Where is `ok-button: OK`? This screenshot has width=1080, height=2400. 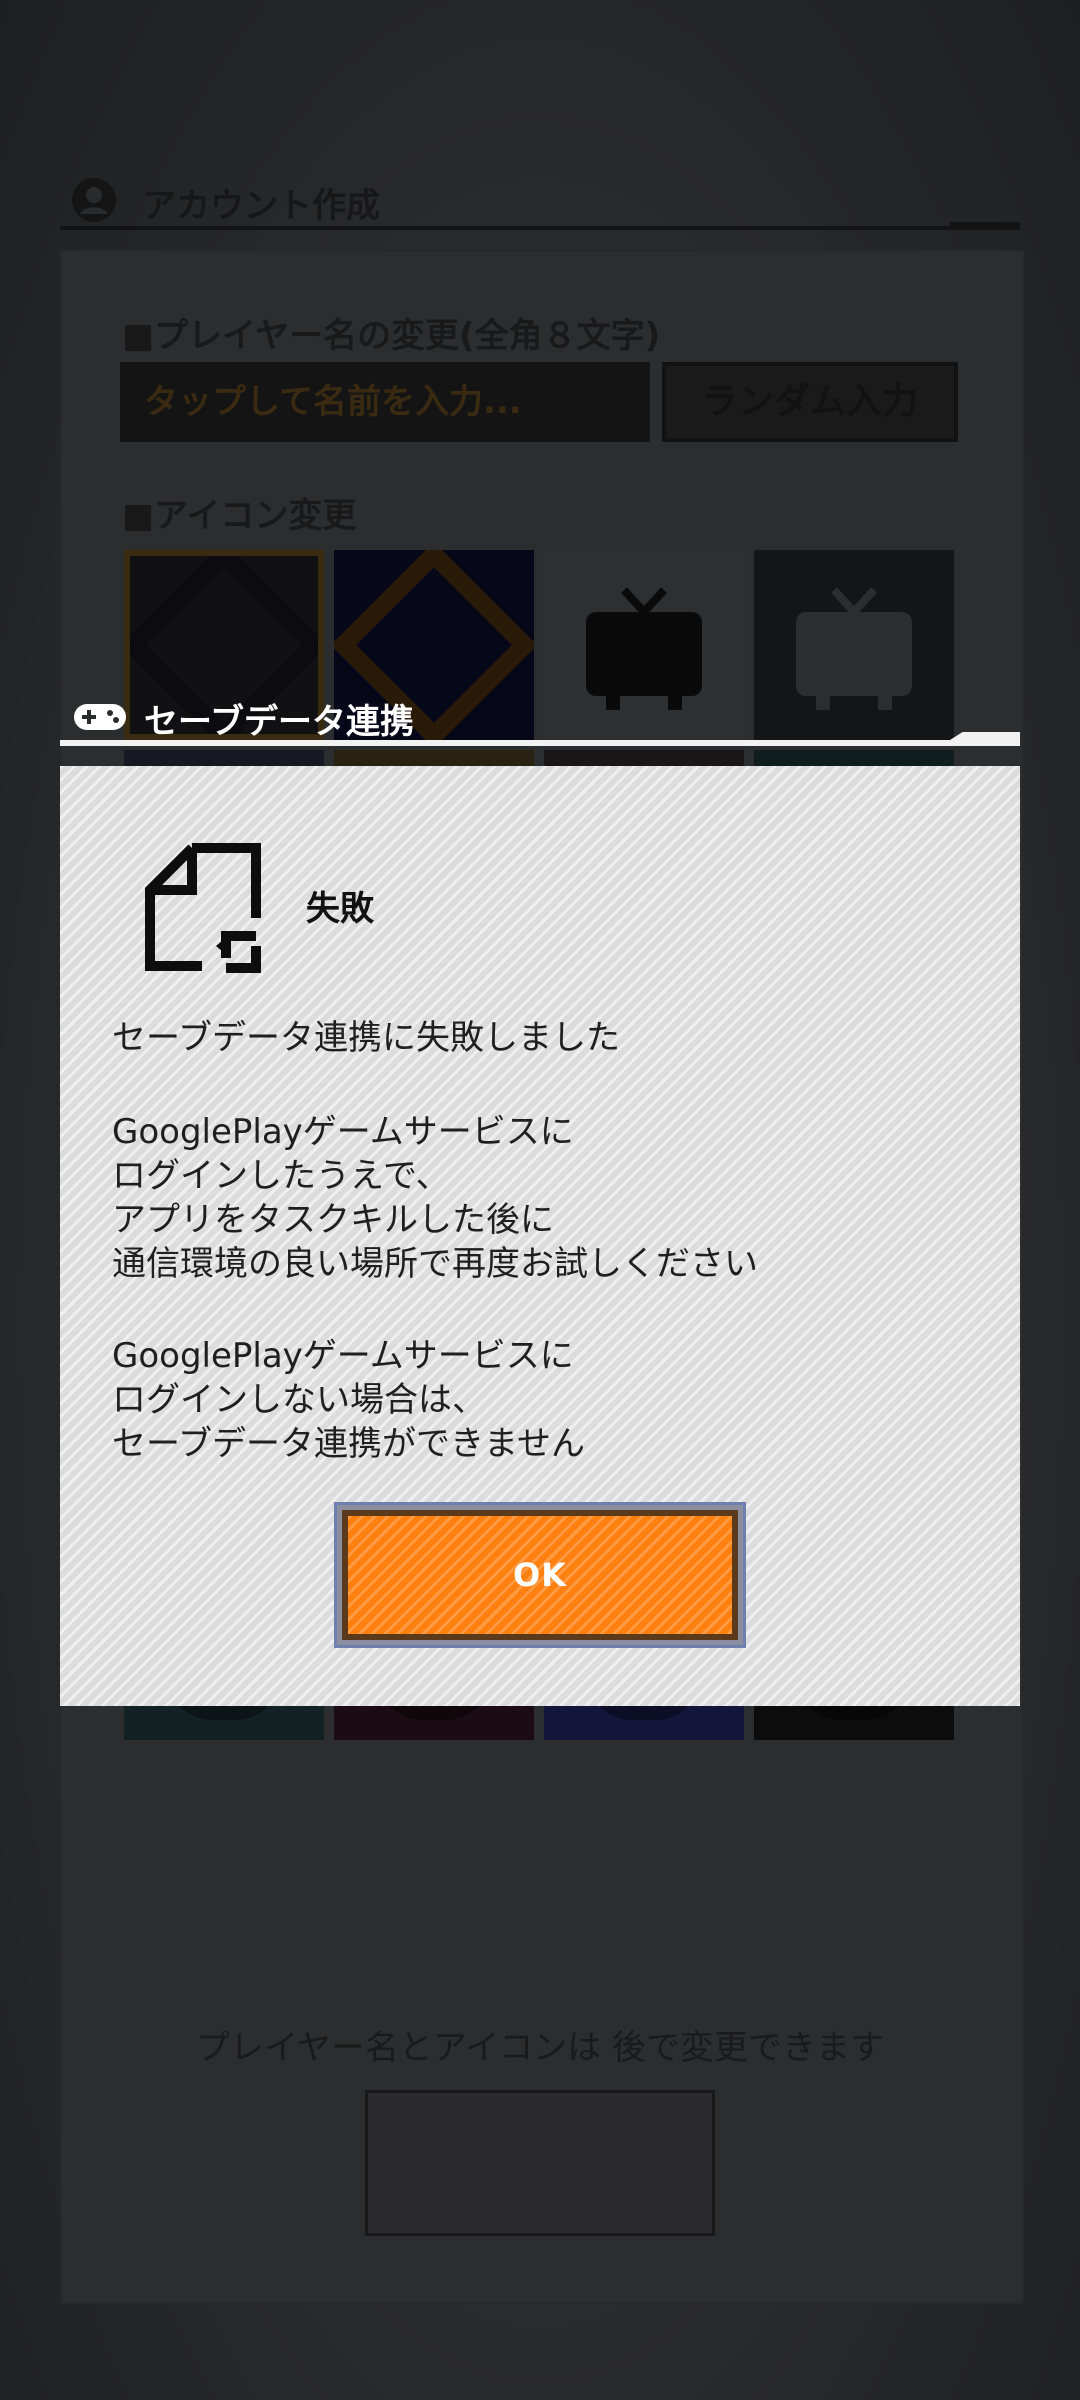 ok-button: OK is located at coordinates (540, 1575).